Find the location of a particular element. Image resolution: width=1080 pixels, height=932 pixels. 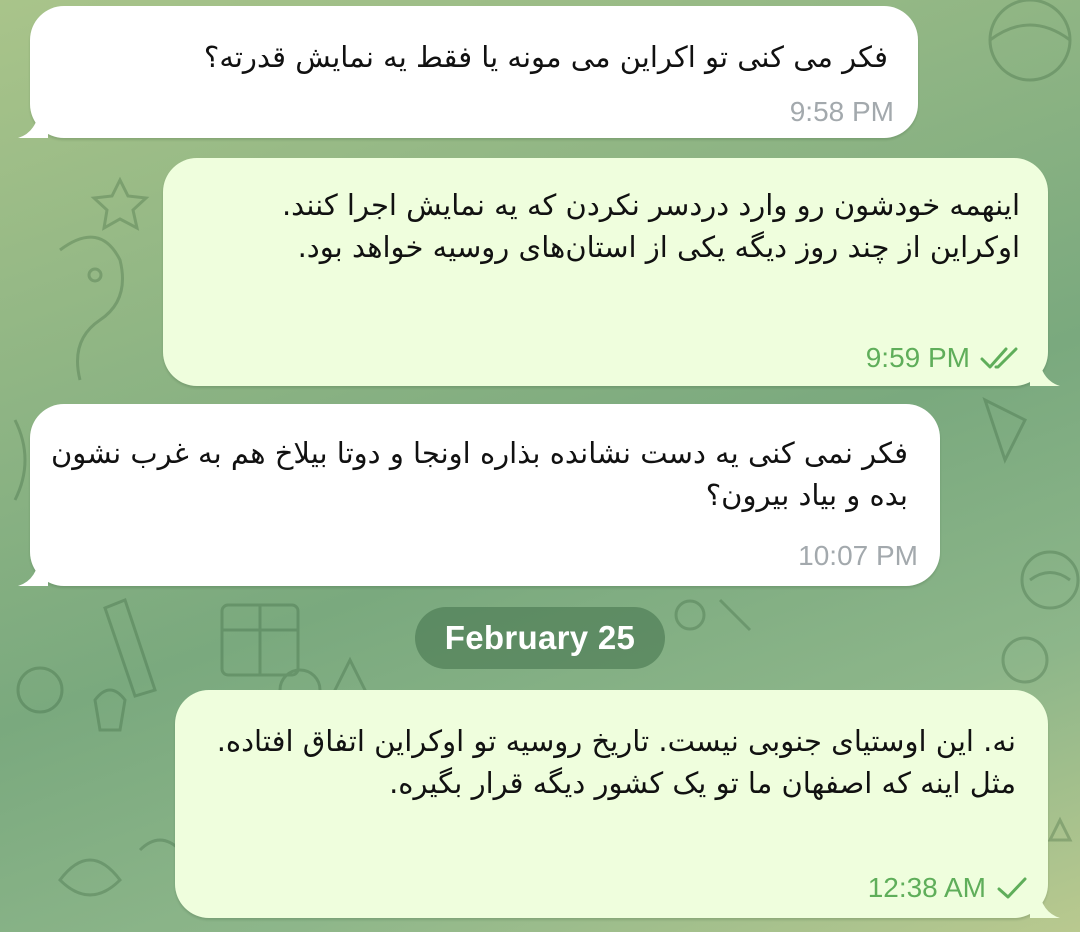

message-time: 9:58 PM is located at coordinates (841, 111).